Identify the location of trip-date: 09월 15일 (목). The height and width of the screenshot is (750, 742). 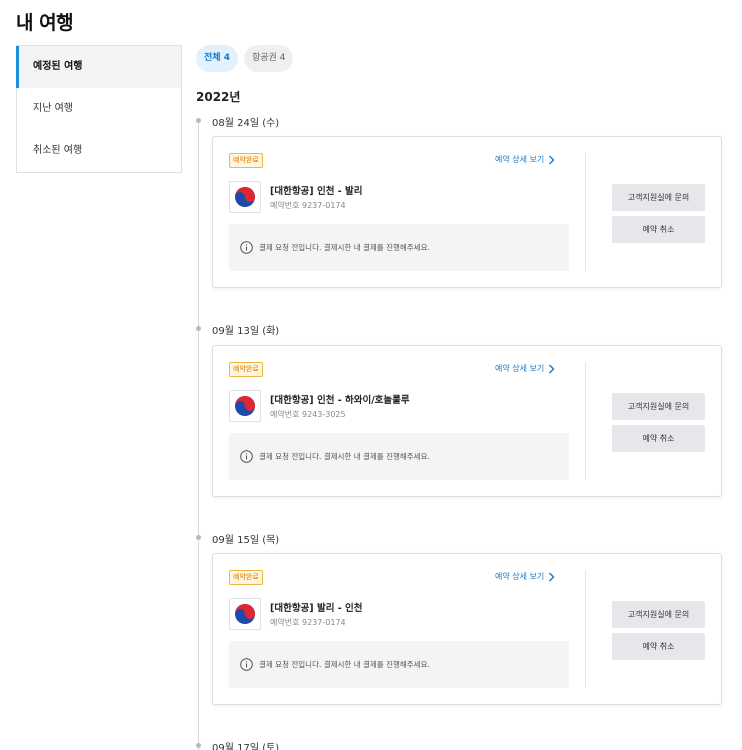
(246, 540).